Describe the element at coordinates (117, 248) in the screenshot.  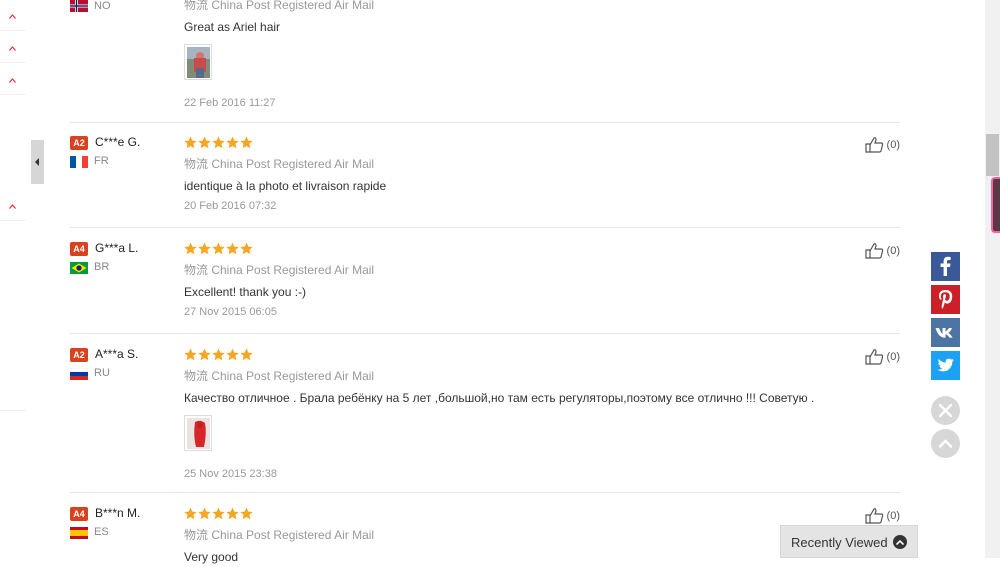
I see `reviewer-name: G***a L.` at that location.